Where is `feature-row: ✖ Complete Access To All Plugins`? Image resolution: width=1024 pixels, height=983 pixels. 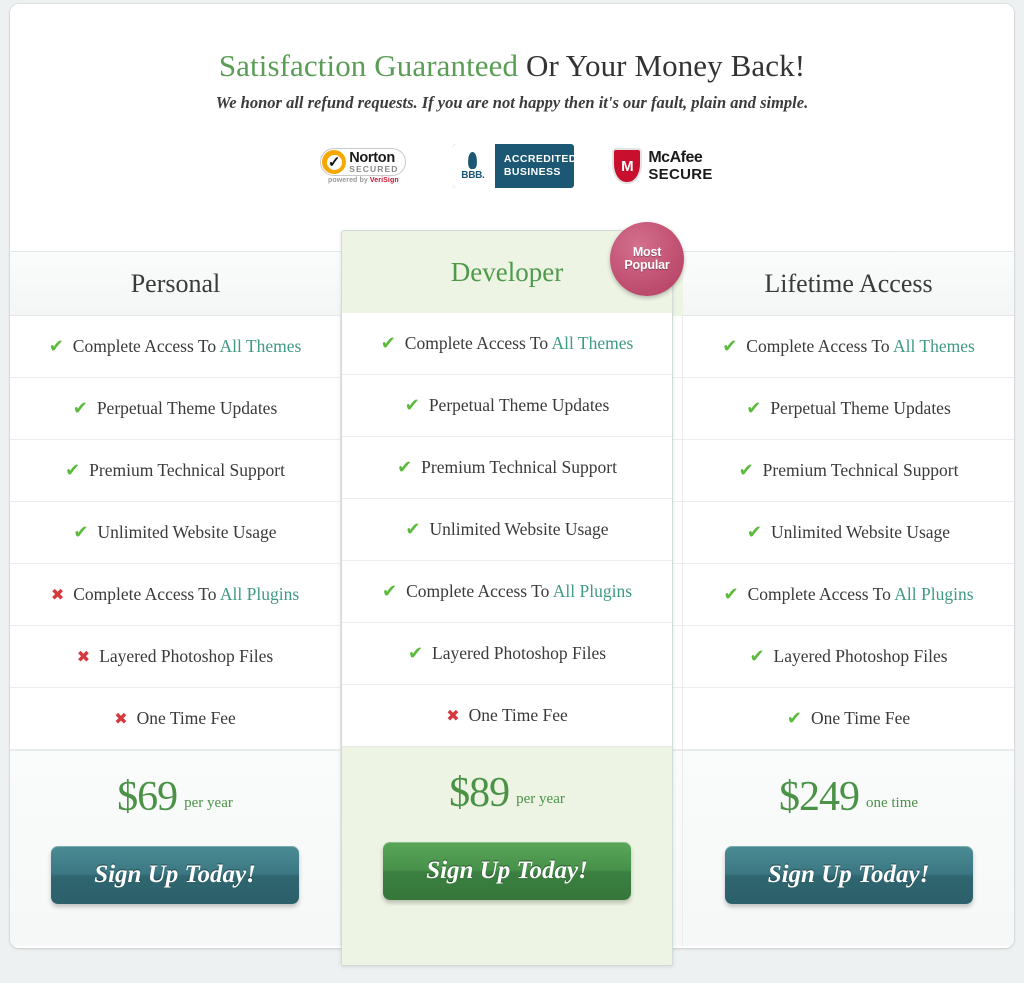 feature-row: ✖ Complete Access To All Plugins is located at coordinates (175, 595).